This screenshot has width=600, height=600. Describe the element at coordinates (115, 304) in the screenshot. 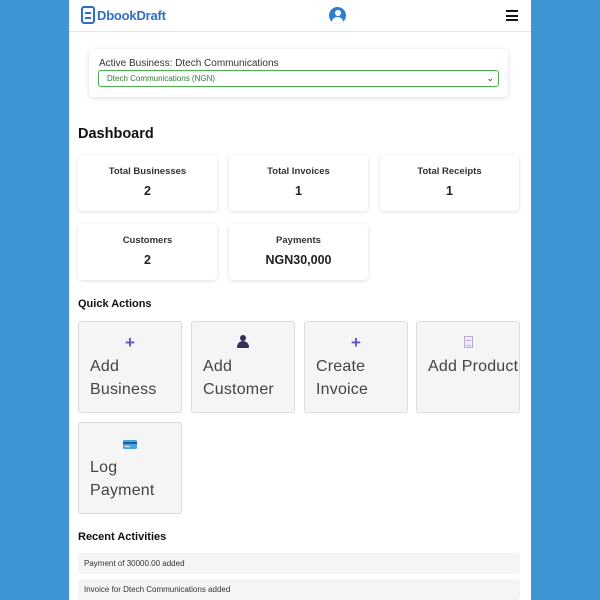

I see `quick-actions-title: Quick Actions` at that location.